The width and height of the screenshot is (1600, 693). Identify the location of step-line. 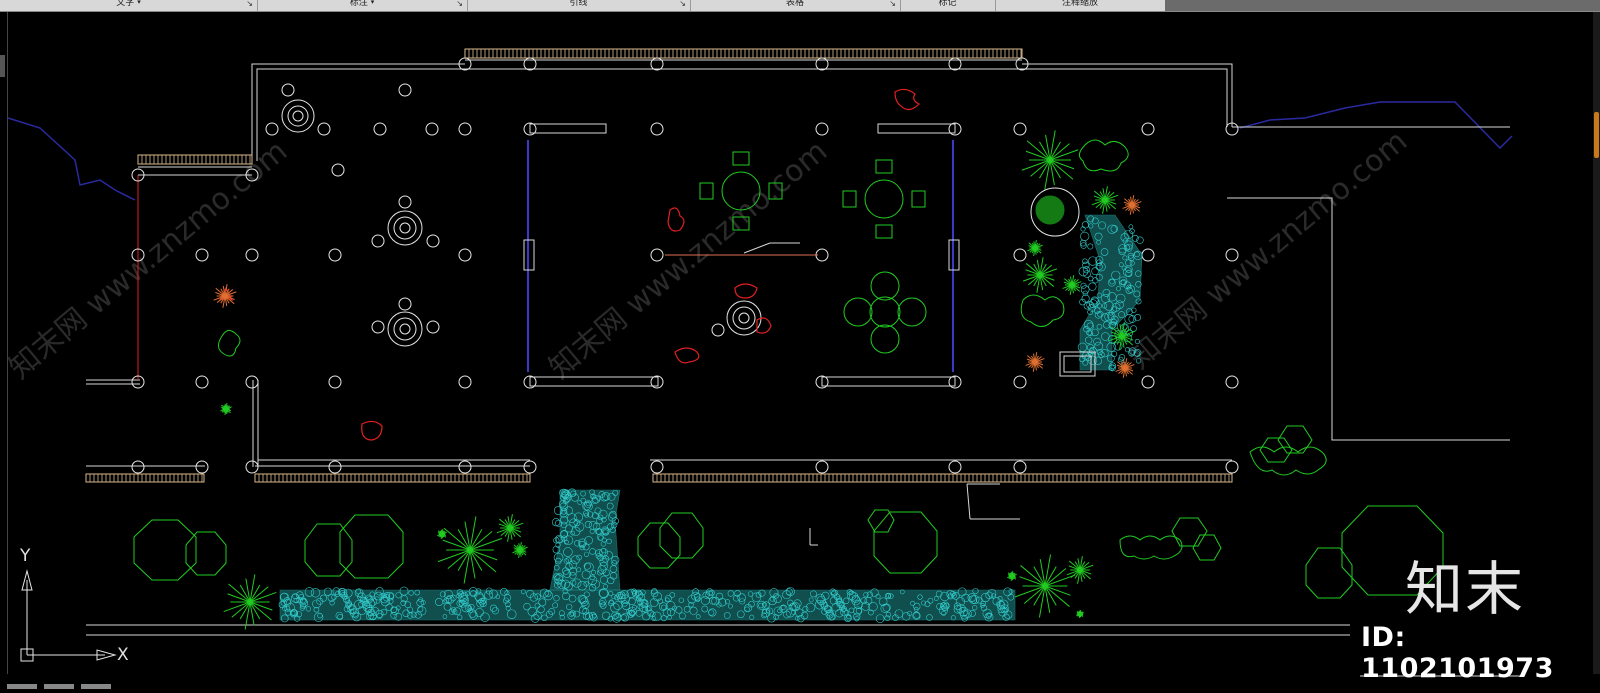
(771, 248).